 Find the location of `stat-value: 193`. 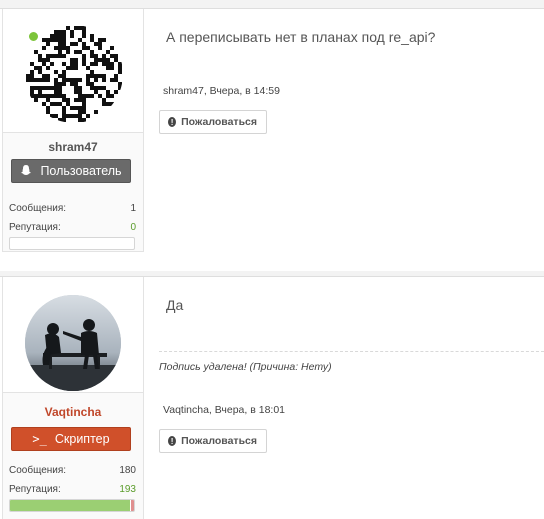

stat-value: 193 is located at coordinates (127, 489).